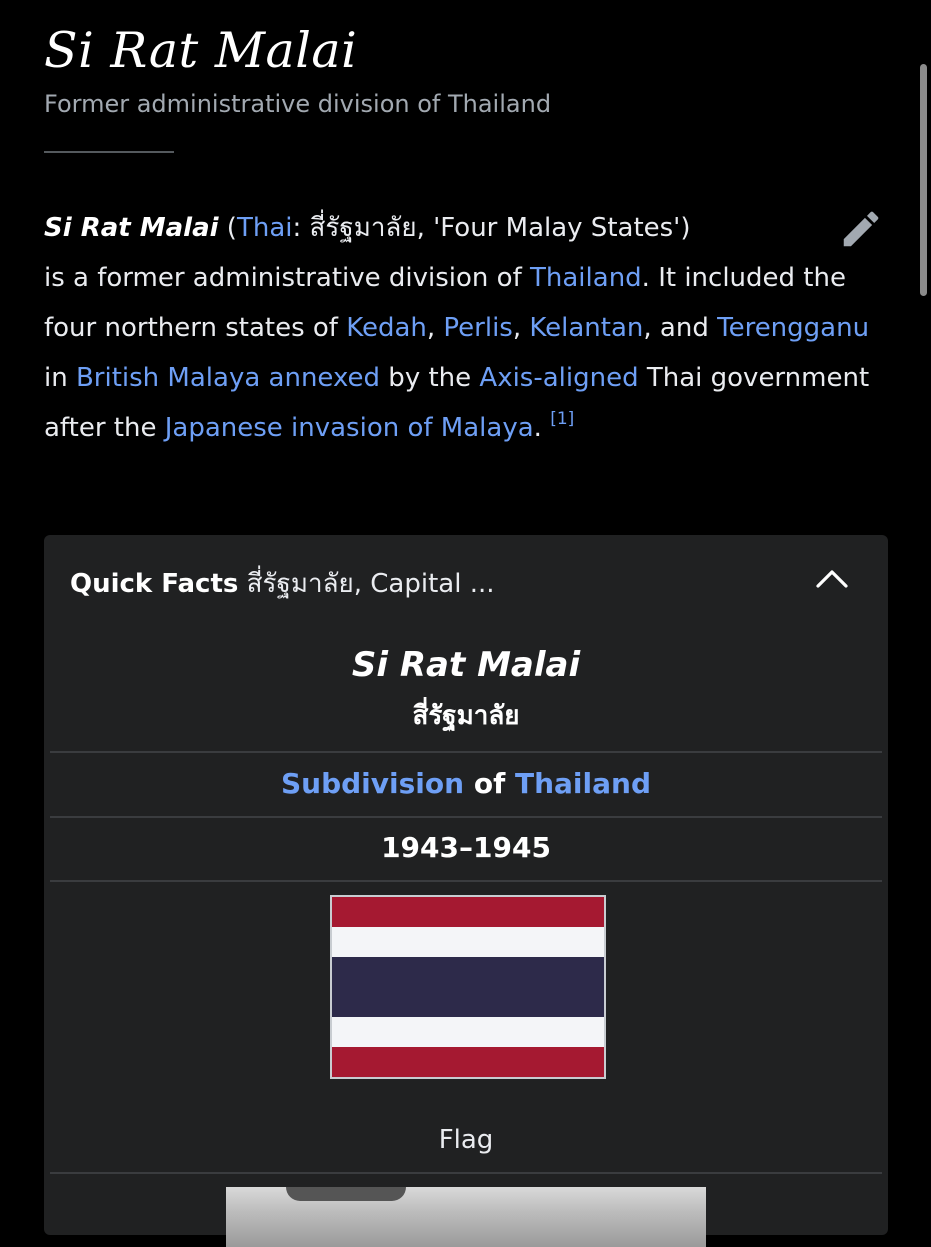  What do you see at coordinates (386, 328) in the screenshot?
I see `link-kedah: Kedah` at bounding box center [386, 328].